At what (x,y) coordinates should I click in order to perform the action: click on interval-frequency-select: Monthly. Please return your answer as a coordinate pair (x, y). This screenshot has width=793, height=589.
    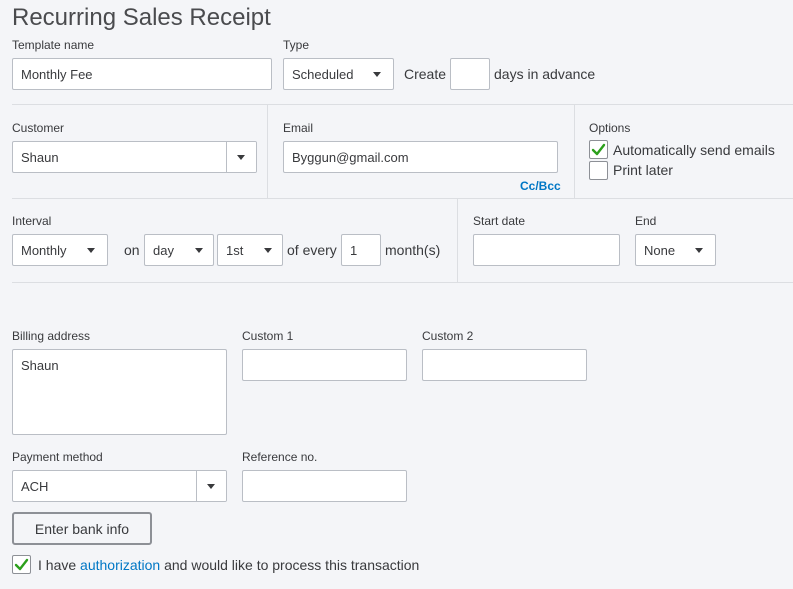
    Looking at the image, I should click on (60, 250).